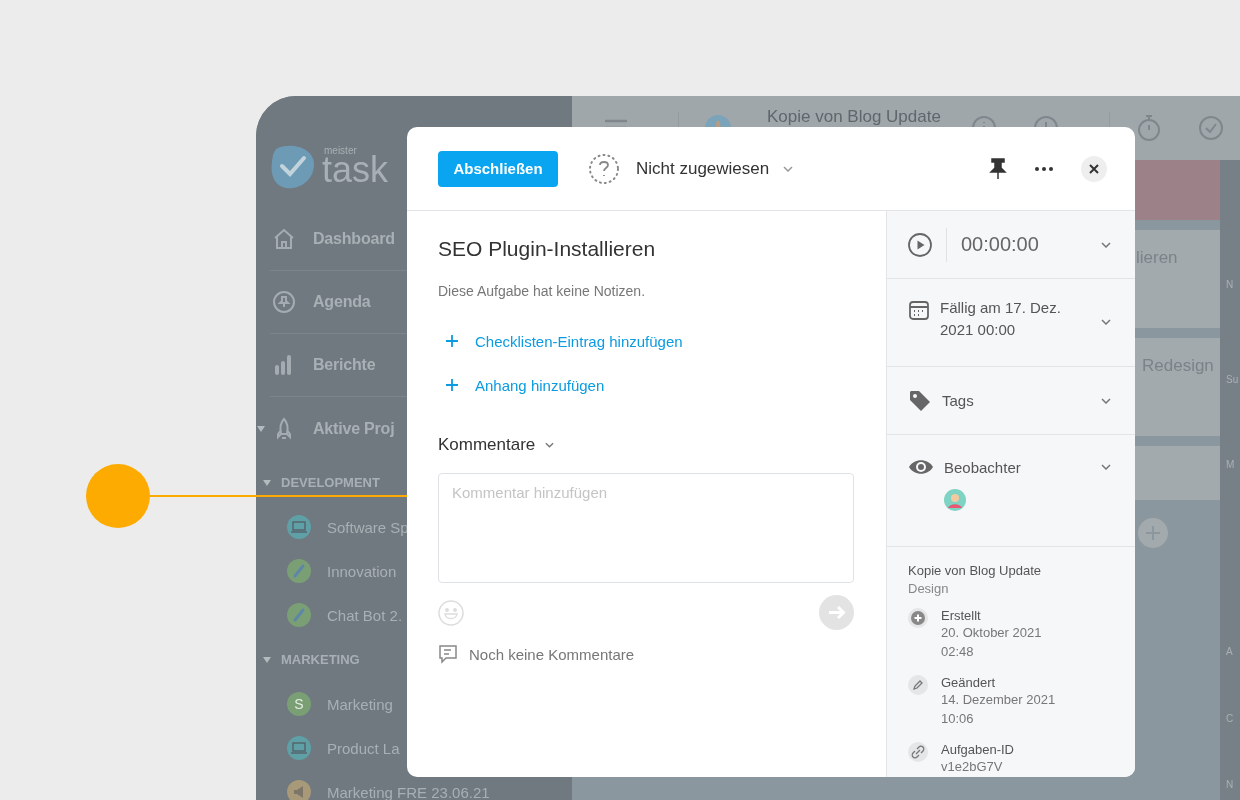 Image resolution: width=1240 pixels, height=800 pixels. What do you see at coordinates (1000, 244) in the screenshot?
I see `timer-value: 00:00:00` at bounding box center [1000, 244].